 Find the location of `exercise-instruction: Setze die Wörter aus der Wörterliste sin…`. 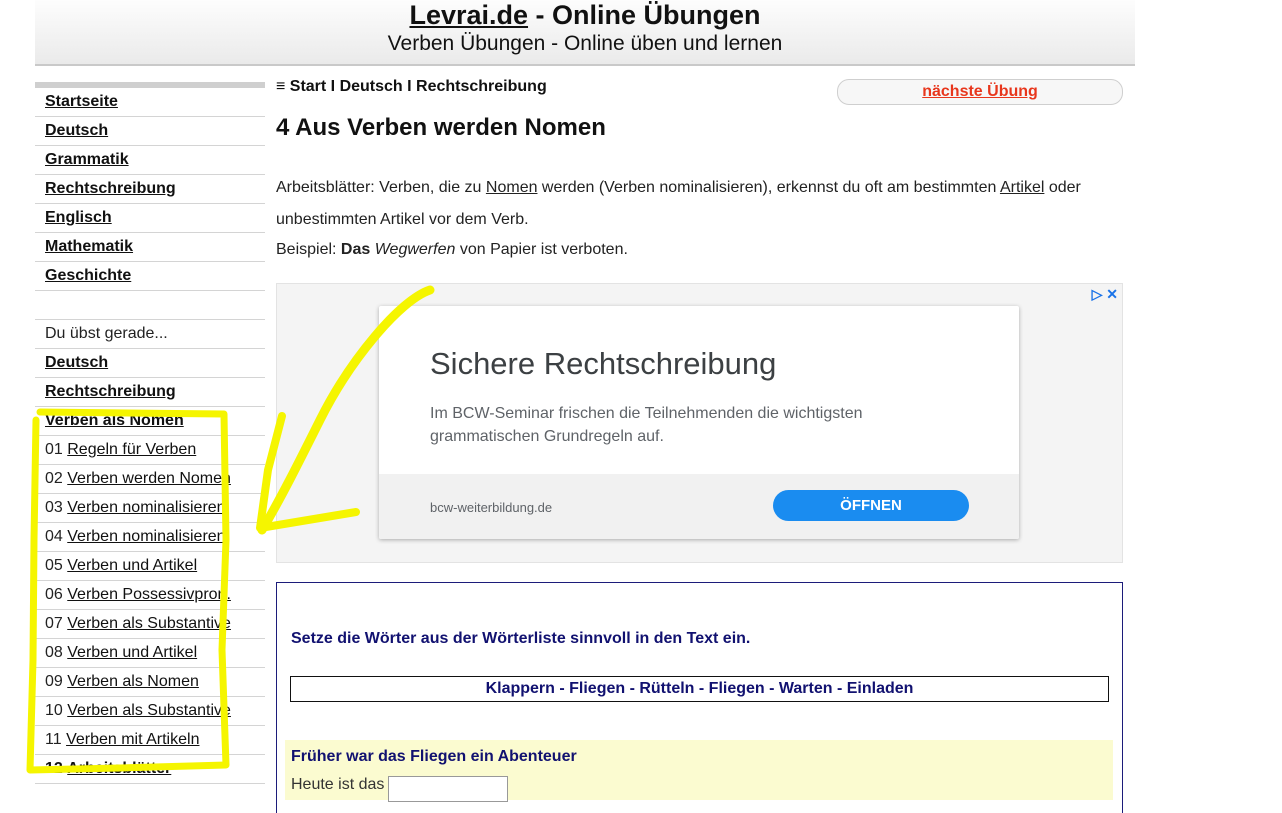

exercise-instruction: Setze die Wörter aus der Wörterliste sin… is located at coordinates (521, 638).